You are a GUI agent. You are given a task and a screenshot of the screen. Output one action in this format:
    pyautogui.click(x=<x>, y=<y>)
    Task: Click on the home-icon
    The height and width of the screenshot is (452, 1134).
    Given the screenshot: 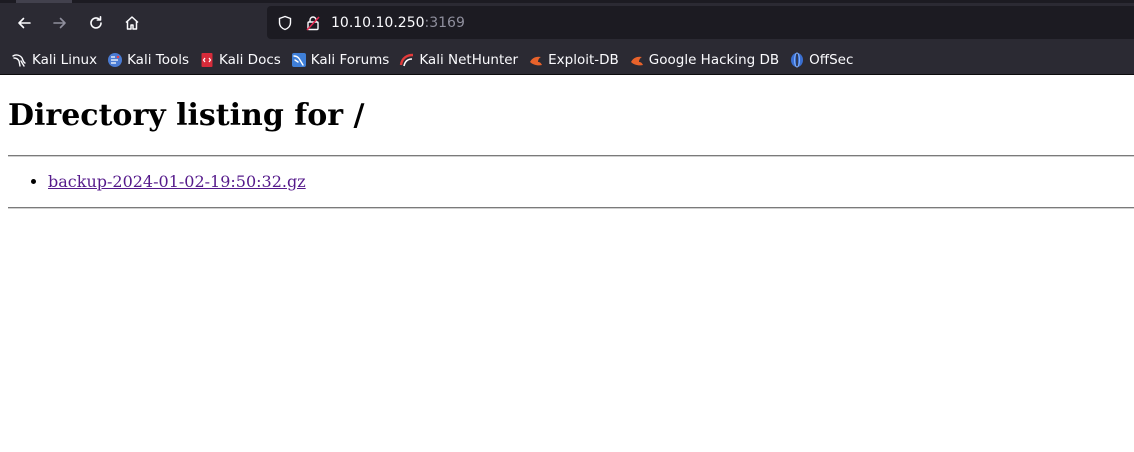 What is the action you would take?
    pyautogui.click(x=132, y=22)
    